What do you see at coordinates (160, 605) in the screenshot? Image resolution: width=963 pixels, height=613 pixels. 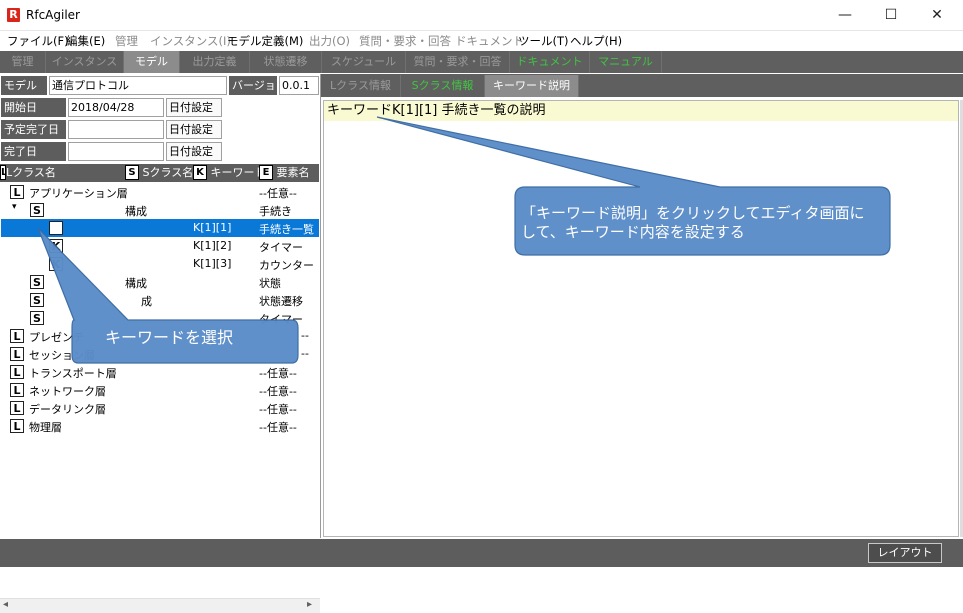 I see `horizontal-scrollbar: ◂ ▸` at bounding box center [160, 605].